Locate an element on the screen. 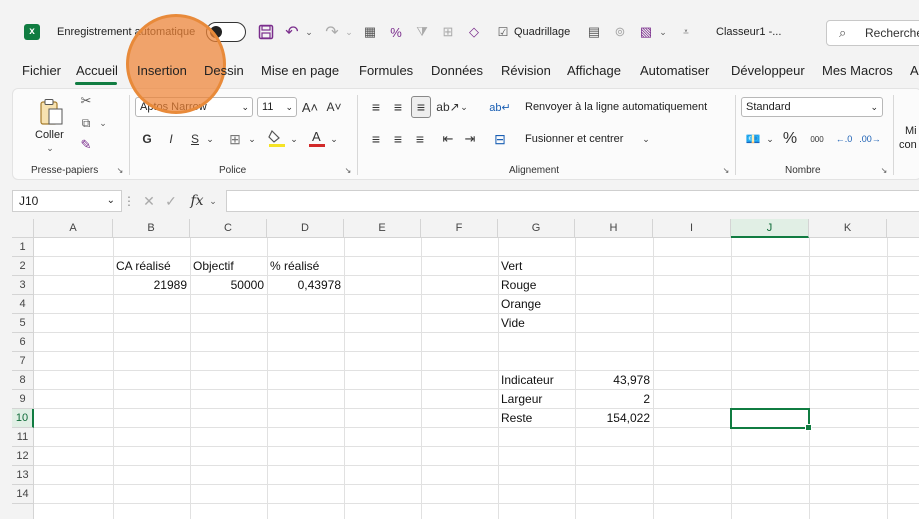  row-header: 5 is located at coordinates (23, 323).